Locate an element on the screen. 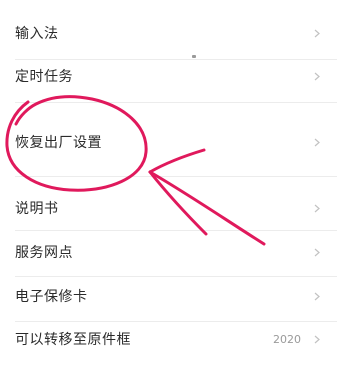 Image resolution: width=337 pixels, height=366 pixels. settings-item-label: 可以转移至原件框 is located at coordinates (73, 340).